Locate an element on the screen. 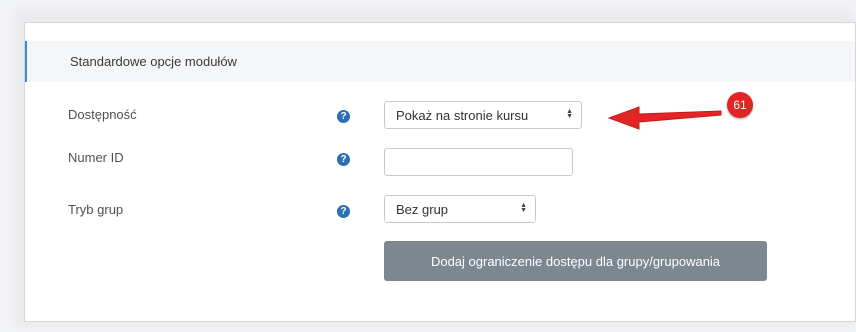 Image resolution: width=856 pixels, height=332 pixels. group-mode-select: Bez grup ▲ ▼ is located at coordinates (460, 209).